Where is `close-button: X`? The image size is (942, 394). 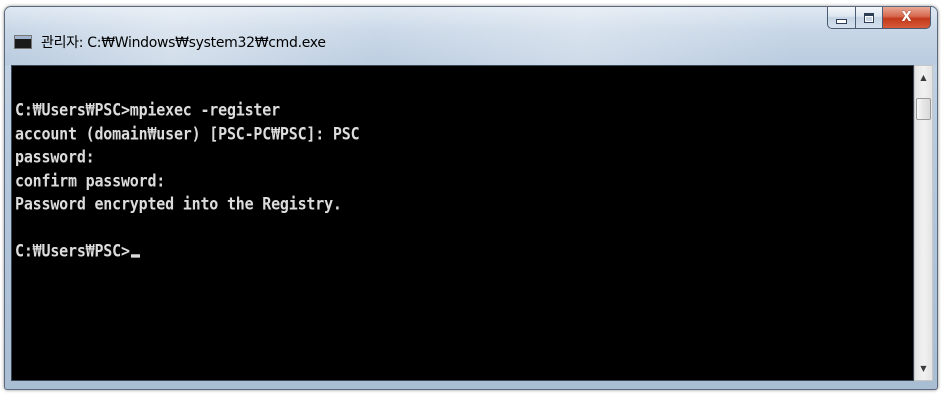 close-button: X is located at coordinates (907, 18).